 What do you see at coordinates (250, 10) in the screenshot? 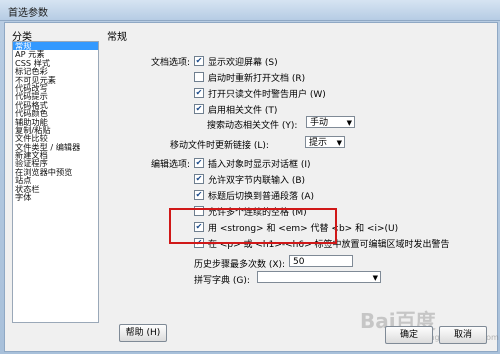
I see `title-bar: 首选参数` at bounding box center [250, 10].